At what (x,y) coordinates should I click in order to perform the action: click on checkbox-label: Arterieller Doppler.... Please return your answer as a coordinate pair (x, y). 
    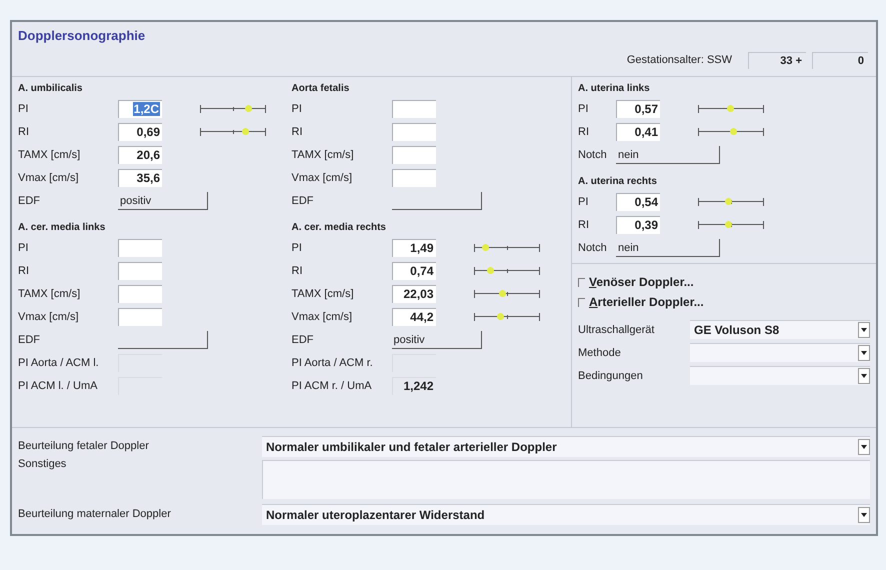
    Looking at the image, I should click on (646, 302).